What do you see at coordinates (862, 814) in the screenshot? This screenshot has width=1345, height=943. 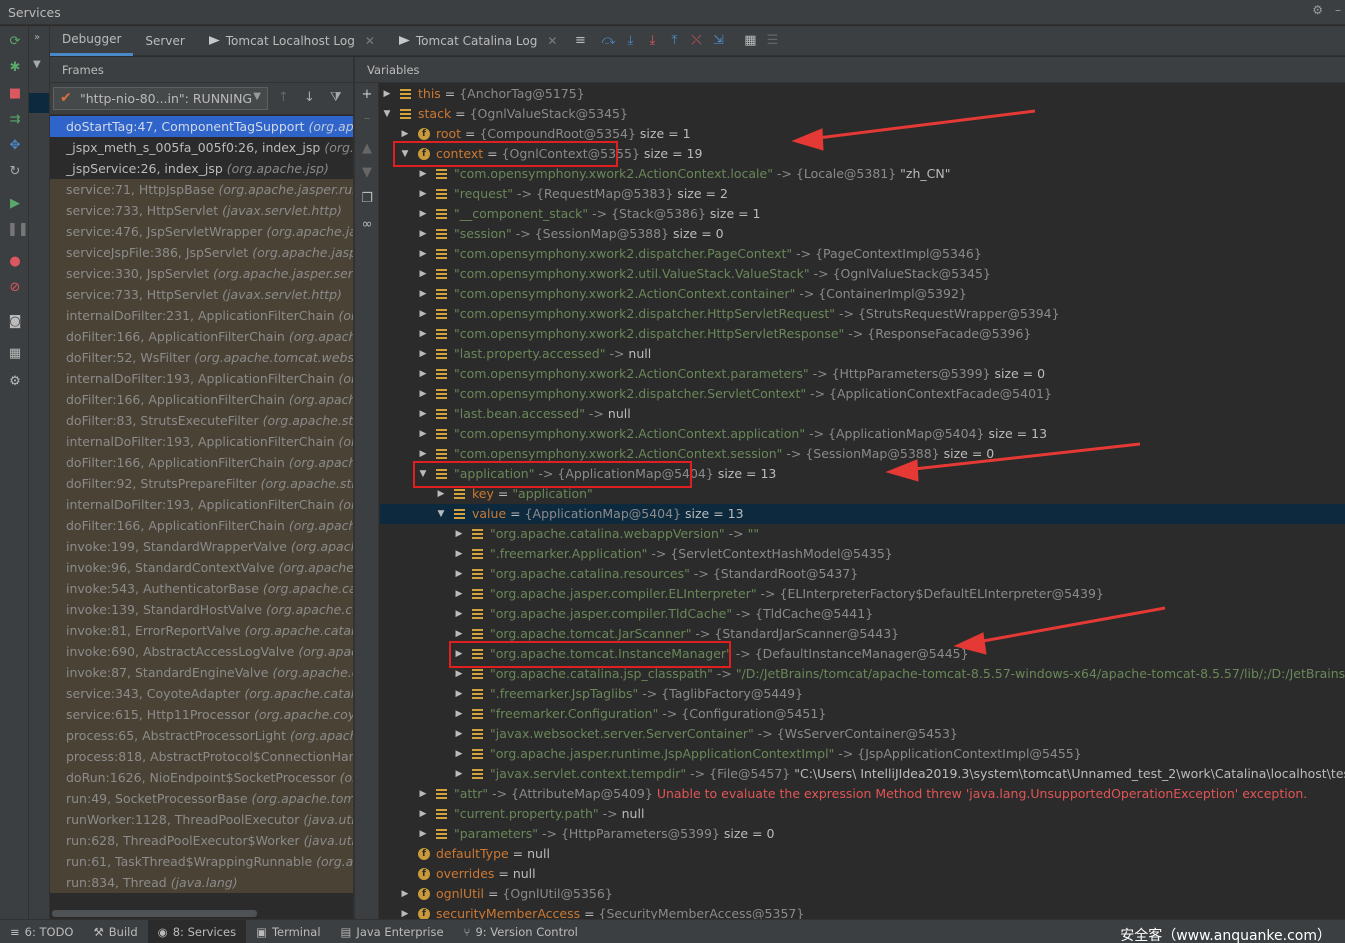 I see `variable-row: ▶ "current.property.path" -> null` at bounding box center [862, 814].